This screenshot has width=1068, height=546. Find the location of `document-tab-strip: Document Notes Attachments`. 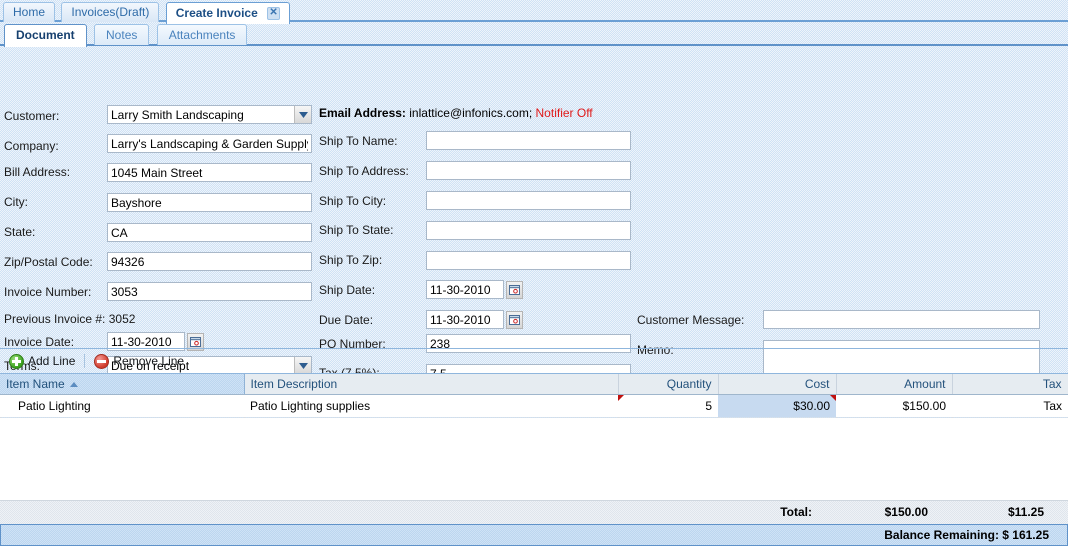

document-tab-strip: Document Notes Attachments is located at coordinates (534, 34).